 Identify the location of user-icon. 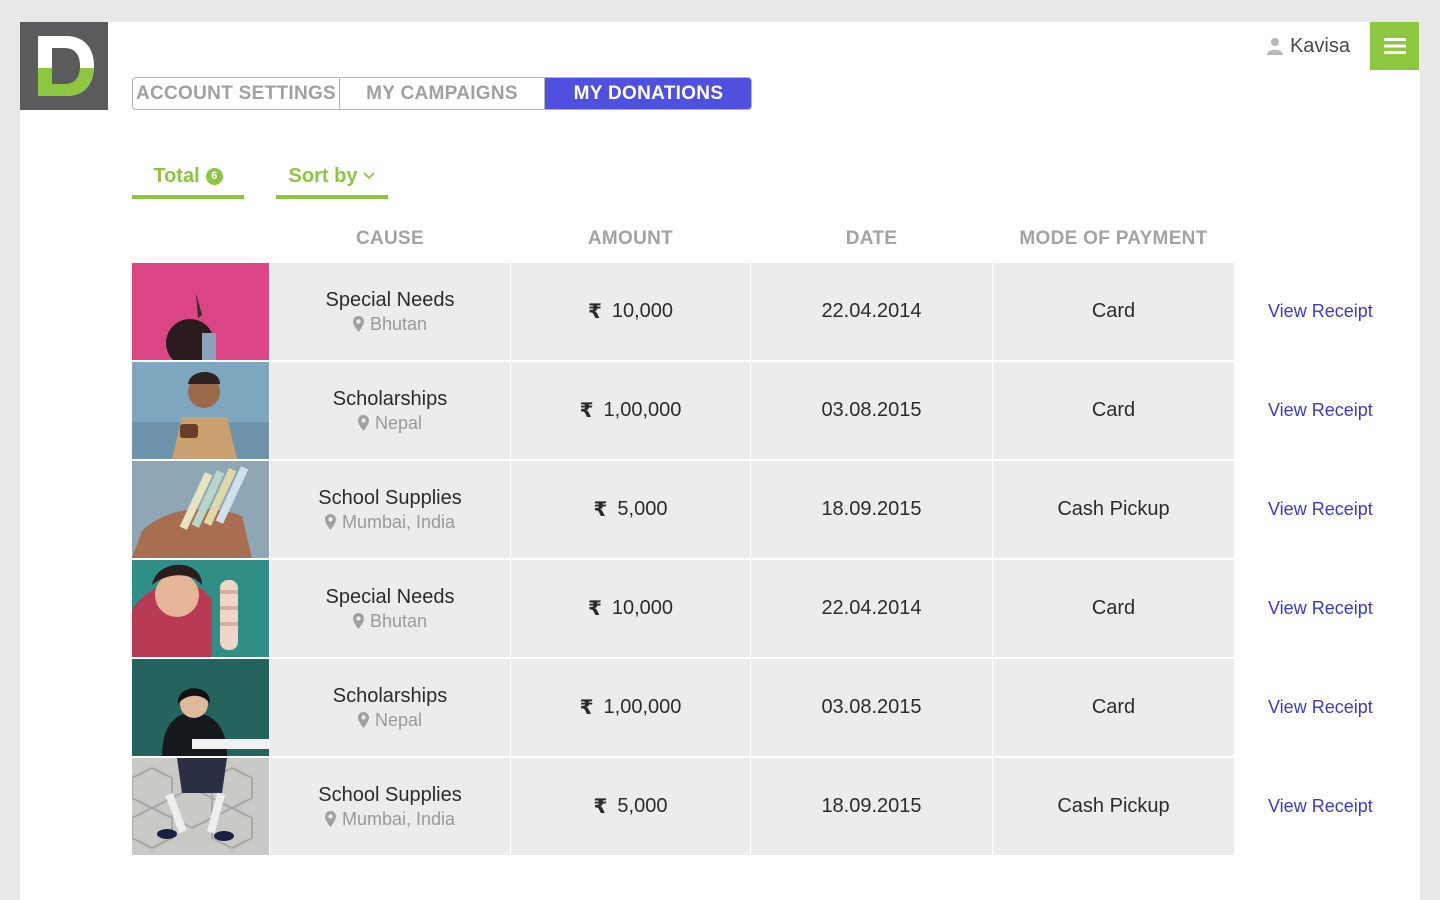
(1274, 46).